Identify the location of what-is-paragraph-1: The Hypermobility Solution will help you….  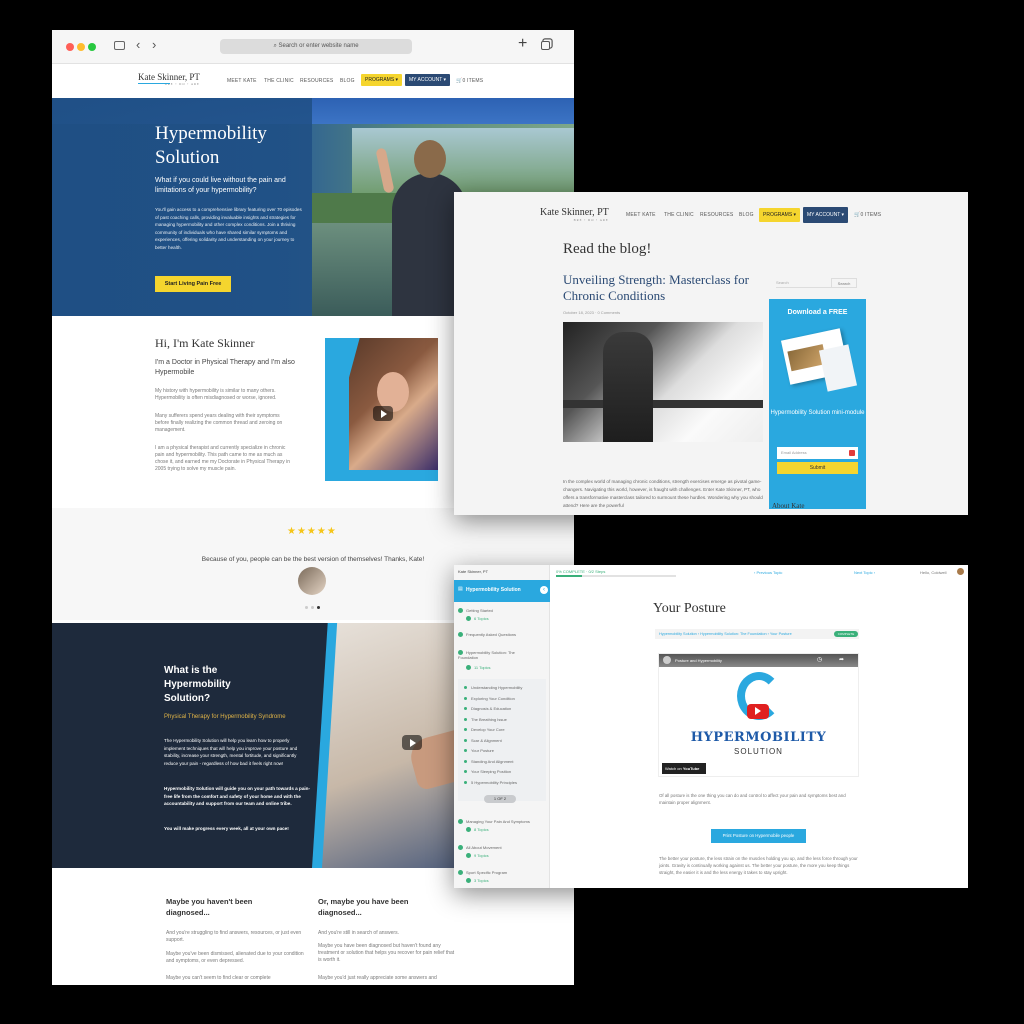
(231, 752).